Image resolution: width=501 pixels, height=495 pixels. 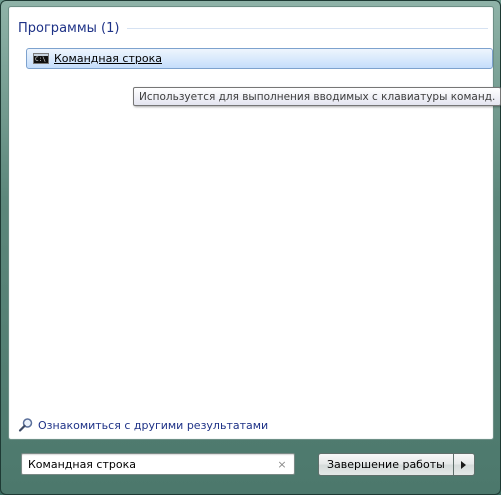 I want to click on result-item-command-prompt: C:\ Командная строка, so click(x=259, y=58).